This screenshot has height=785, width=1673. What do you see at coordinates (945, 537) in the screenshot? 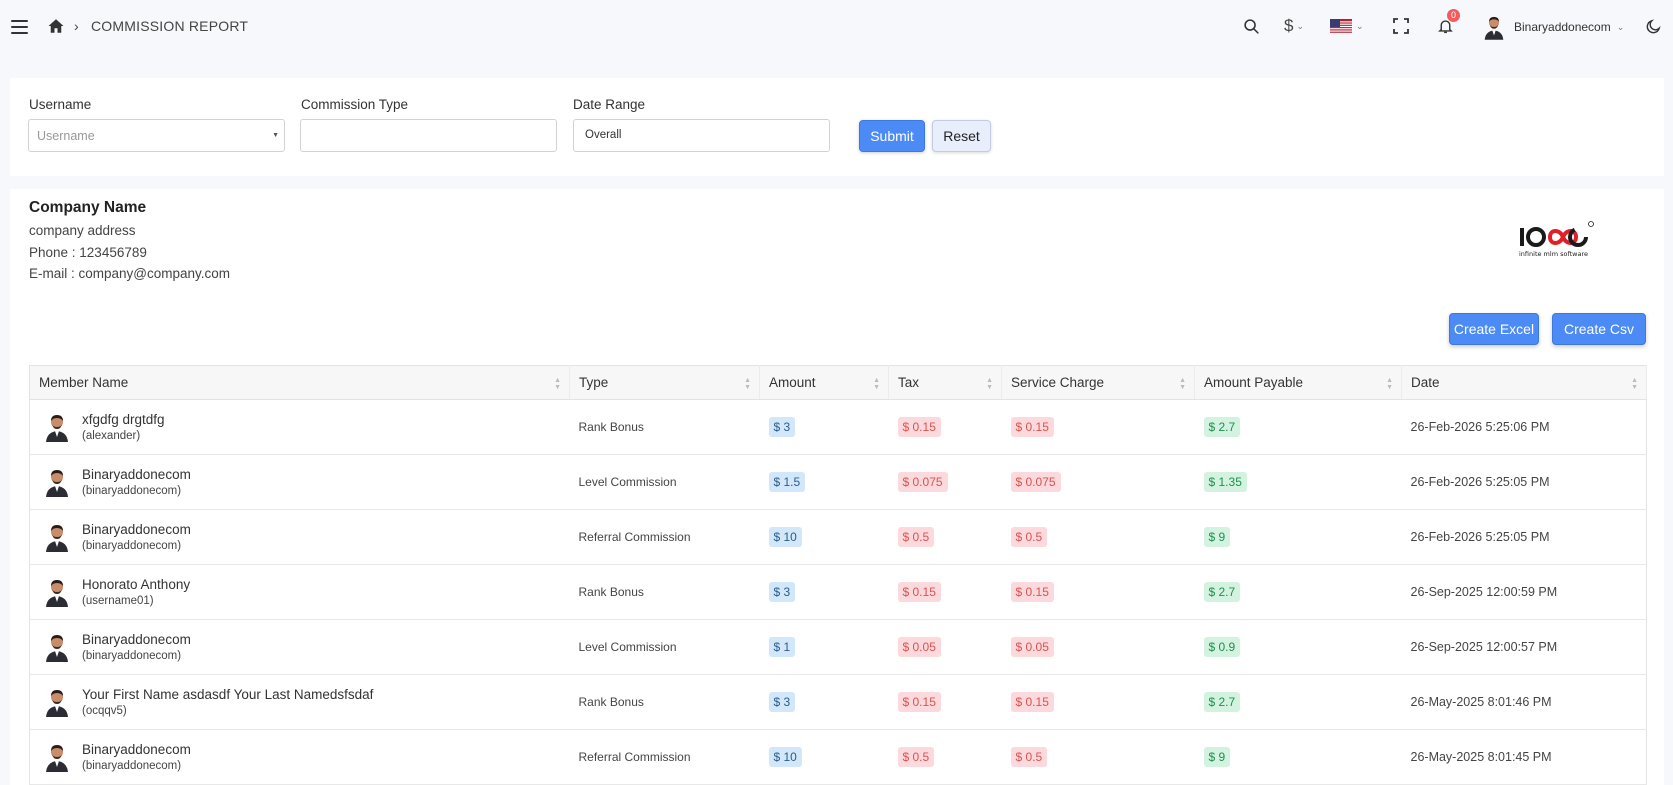
I see `tax-cell: $ 0.5` at bounding box center [945, 537].